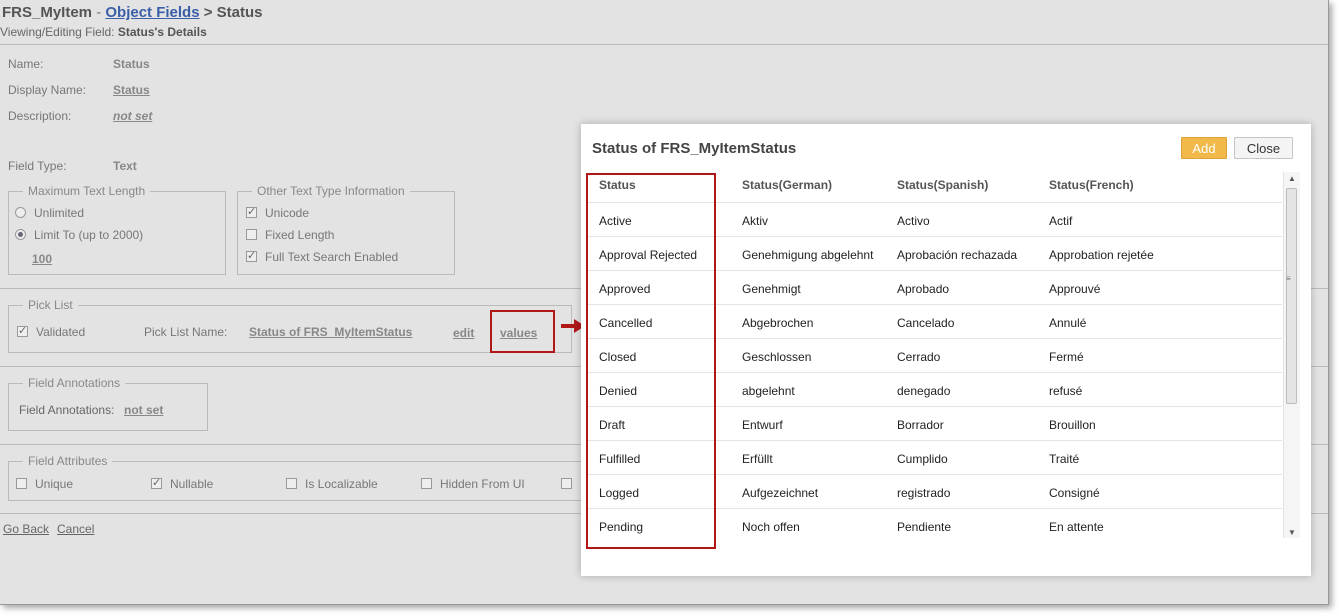 The height and width of the screenshot is (616, 1339). Describe the element at coordinates (522, 331) in the screenshot. I see `values-highlight-box` at that location.